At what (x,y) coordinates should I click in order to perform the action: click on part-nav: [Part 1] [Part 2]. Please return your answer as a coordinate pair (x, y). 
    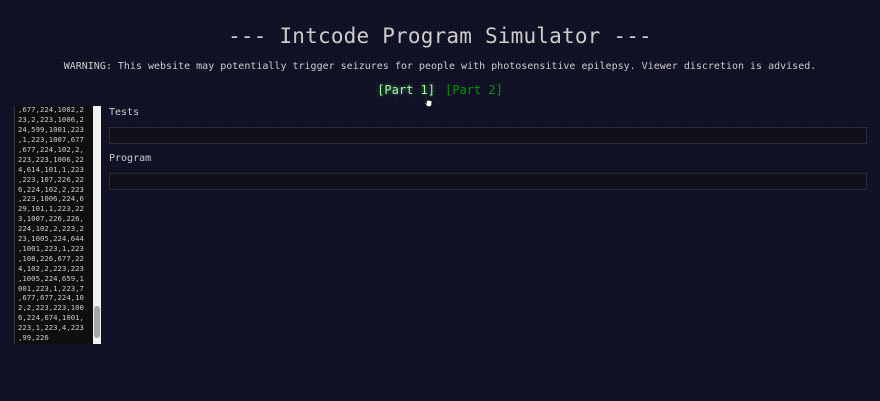
    Looking at the image, I should click on (440, 90).